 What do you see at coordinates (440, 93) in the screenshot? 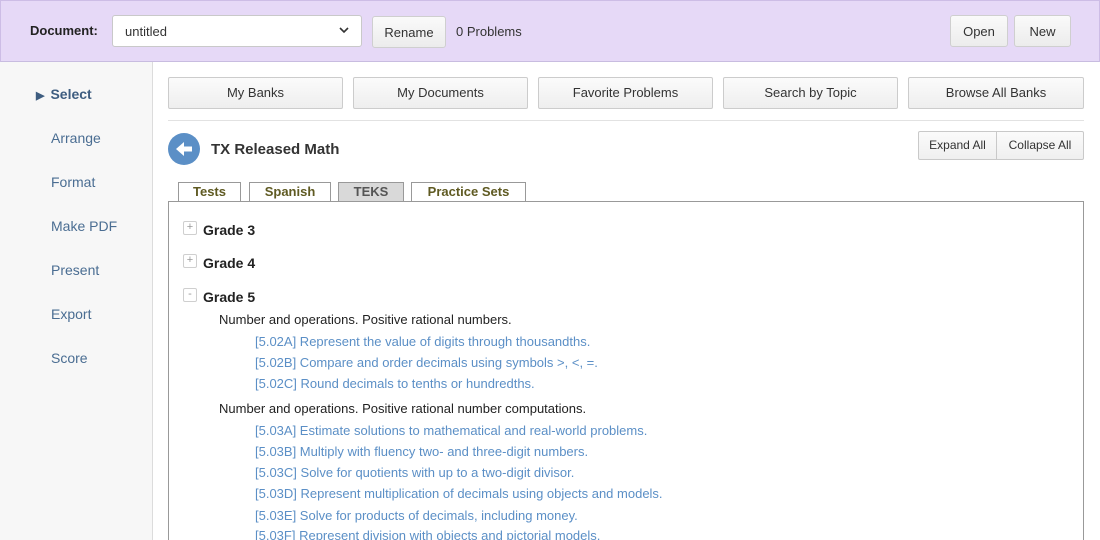
I see `tab-my-documents: My Documents` at bounding box center [440, 93].